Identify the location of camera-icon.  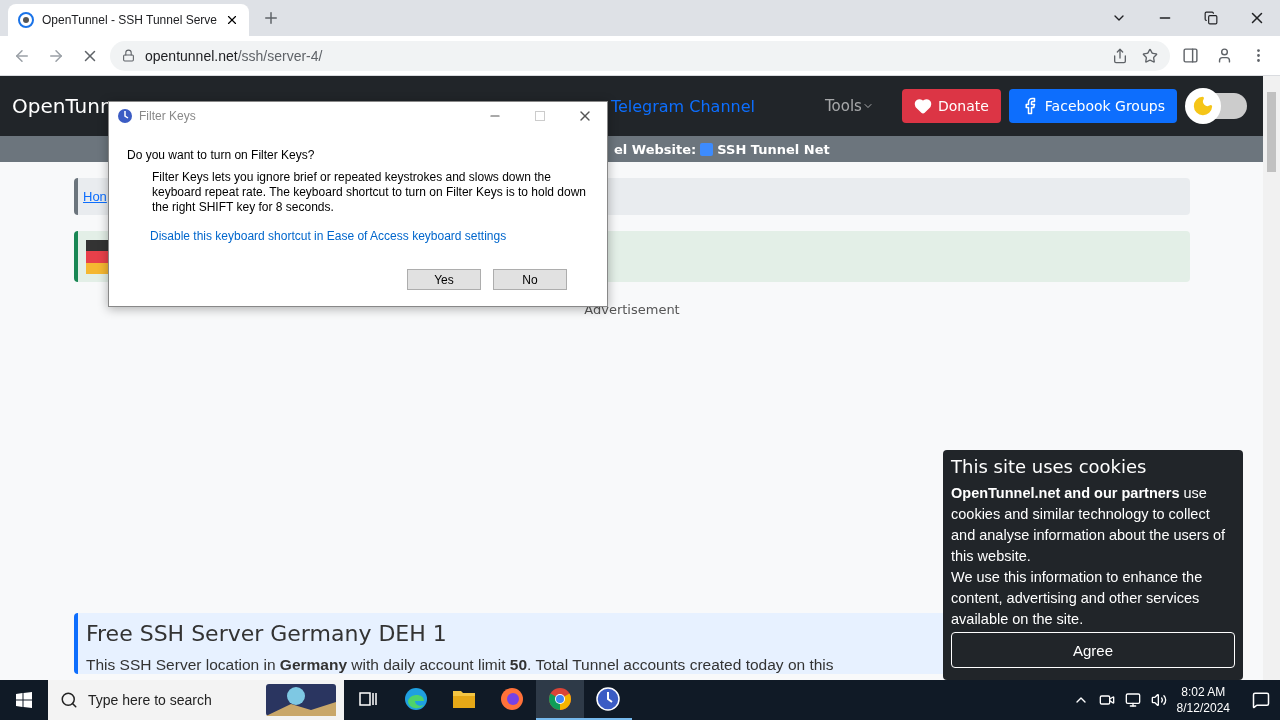
(1106, 700).